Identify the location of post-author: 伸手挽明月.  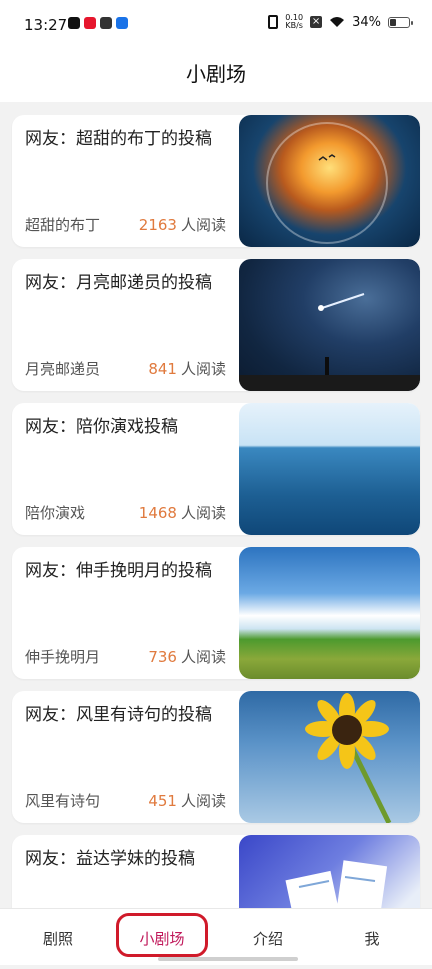
(63, 657).